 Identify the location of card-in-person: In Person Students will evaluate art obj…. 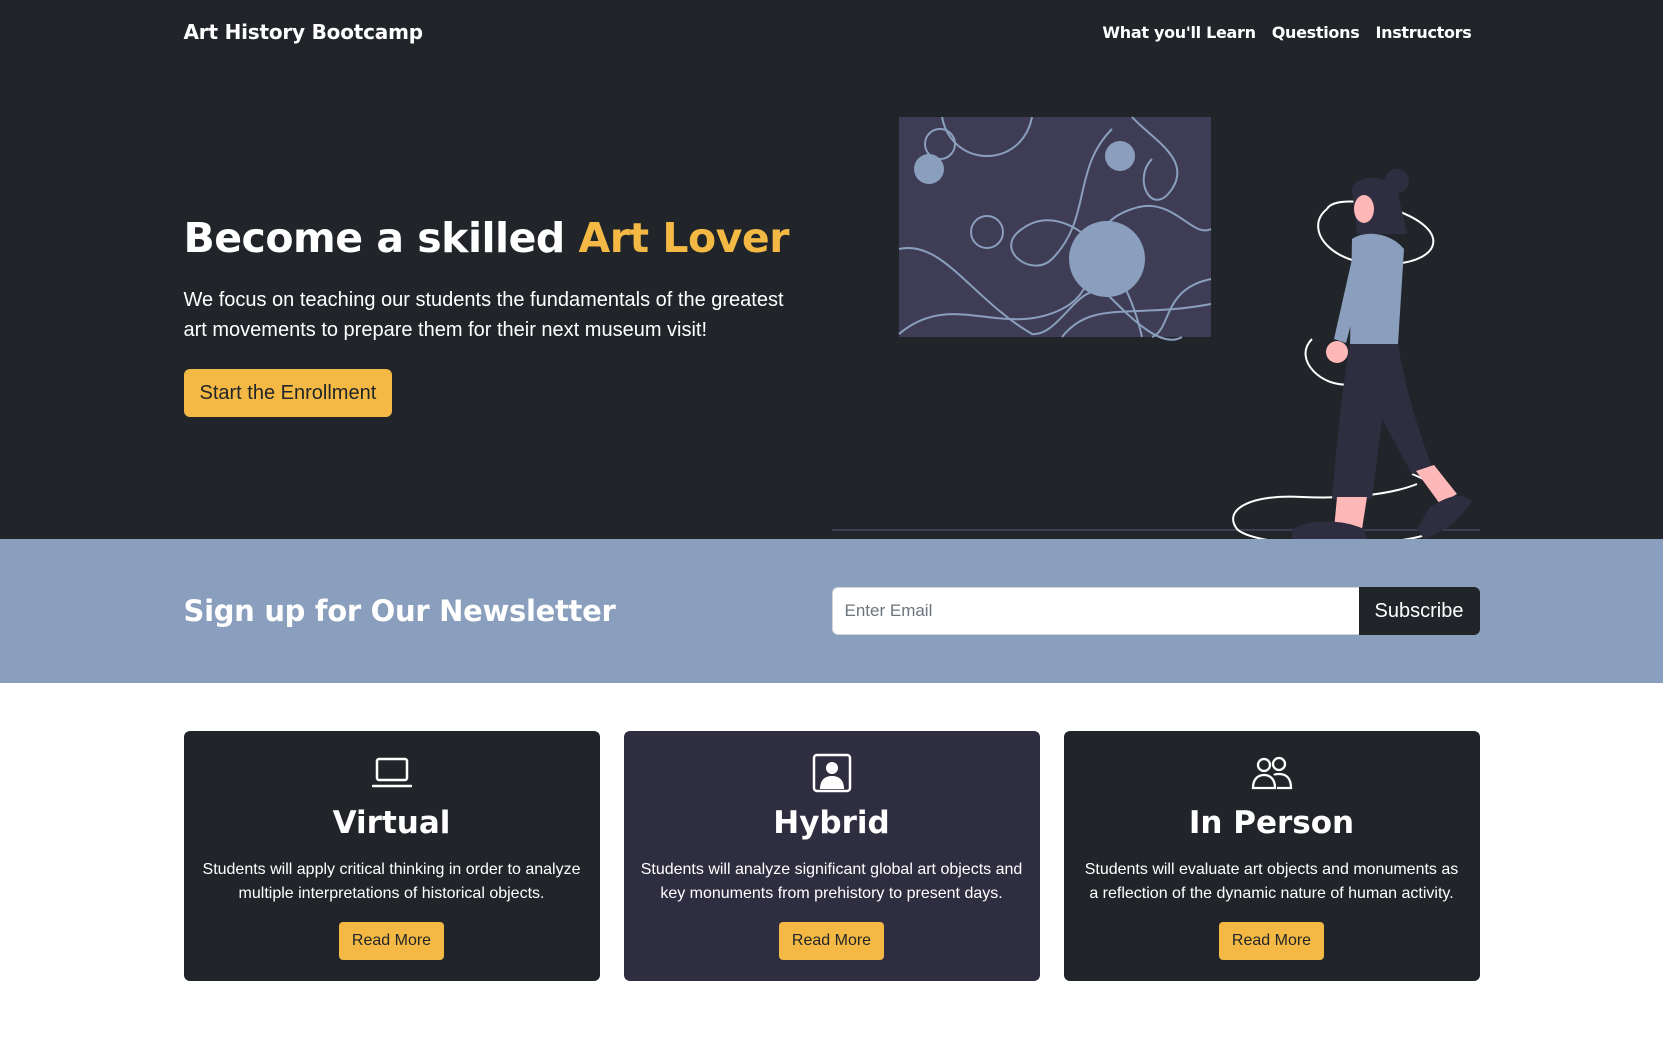
(1271, 856).